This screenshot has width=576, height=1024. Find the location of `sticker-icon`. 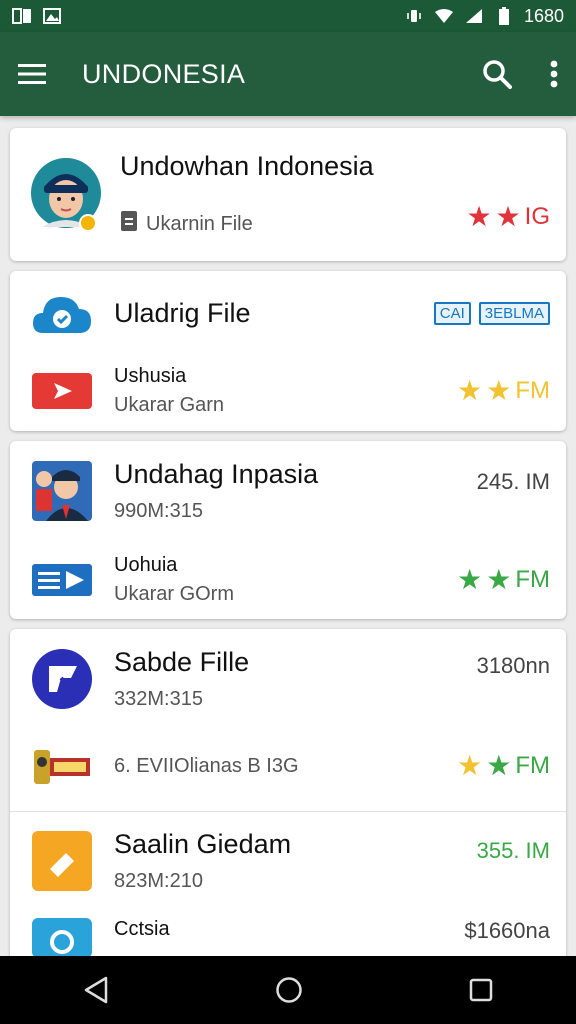

sticker-icon is located at coordinates (62, 766).